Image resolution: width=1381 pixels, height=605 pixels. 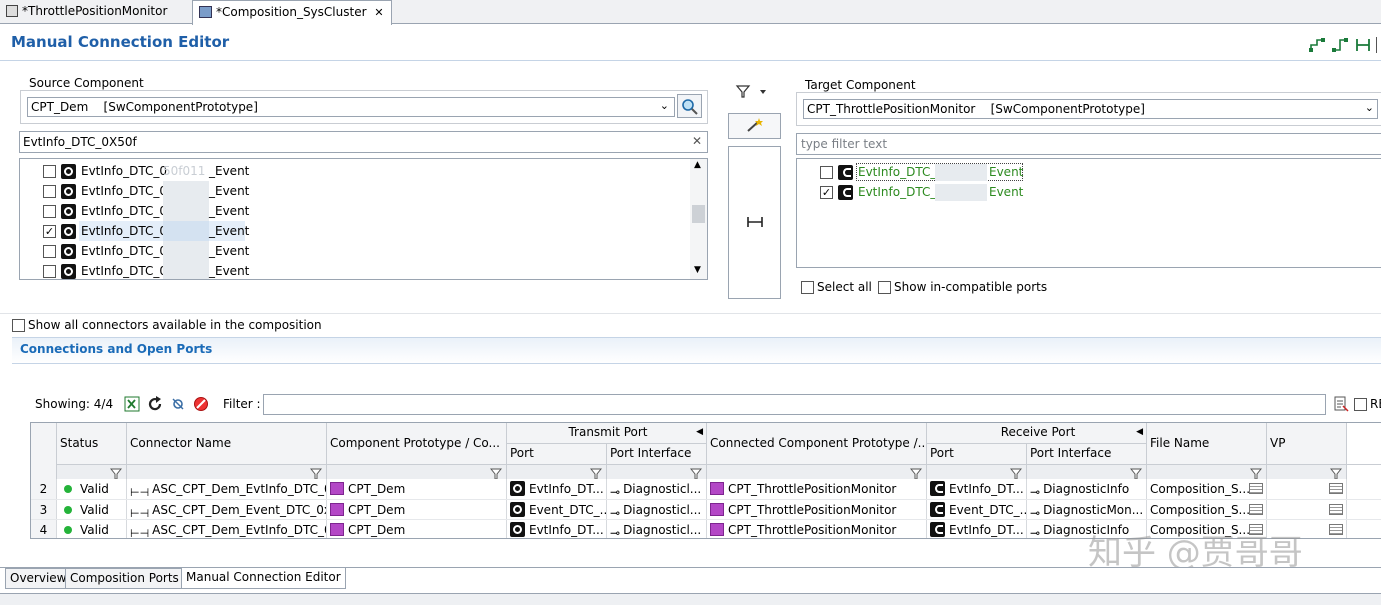 What do you see at coordinates (292, 12) in the screenshot?
I see `tab-composition-syscluster: *Composition_SysCluster ✕` at bounding box center [292, 12].